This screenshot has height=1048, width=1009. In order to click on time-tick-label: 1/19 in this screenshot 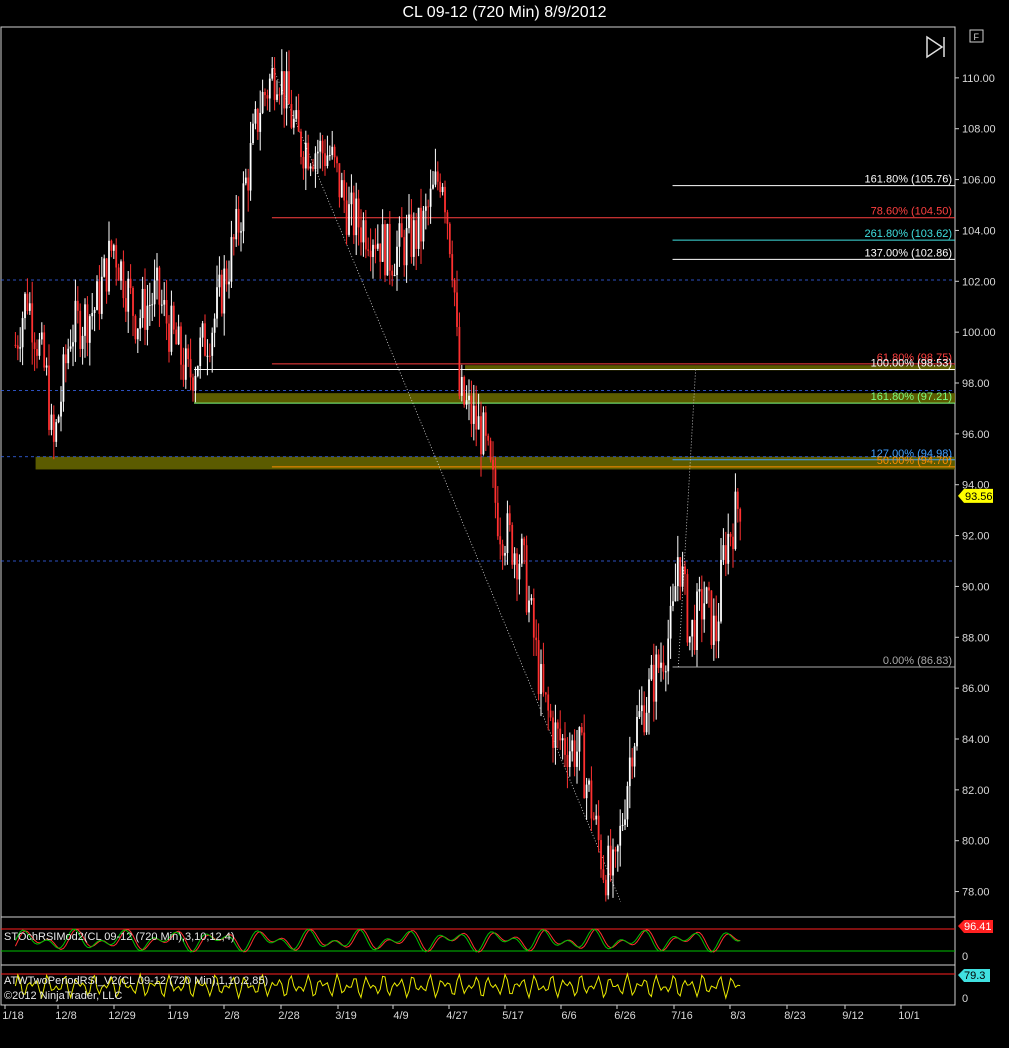, I will do `click(177, 1016)`.